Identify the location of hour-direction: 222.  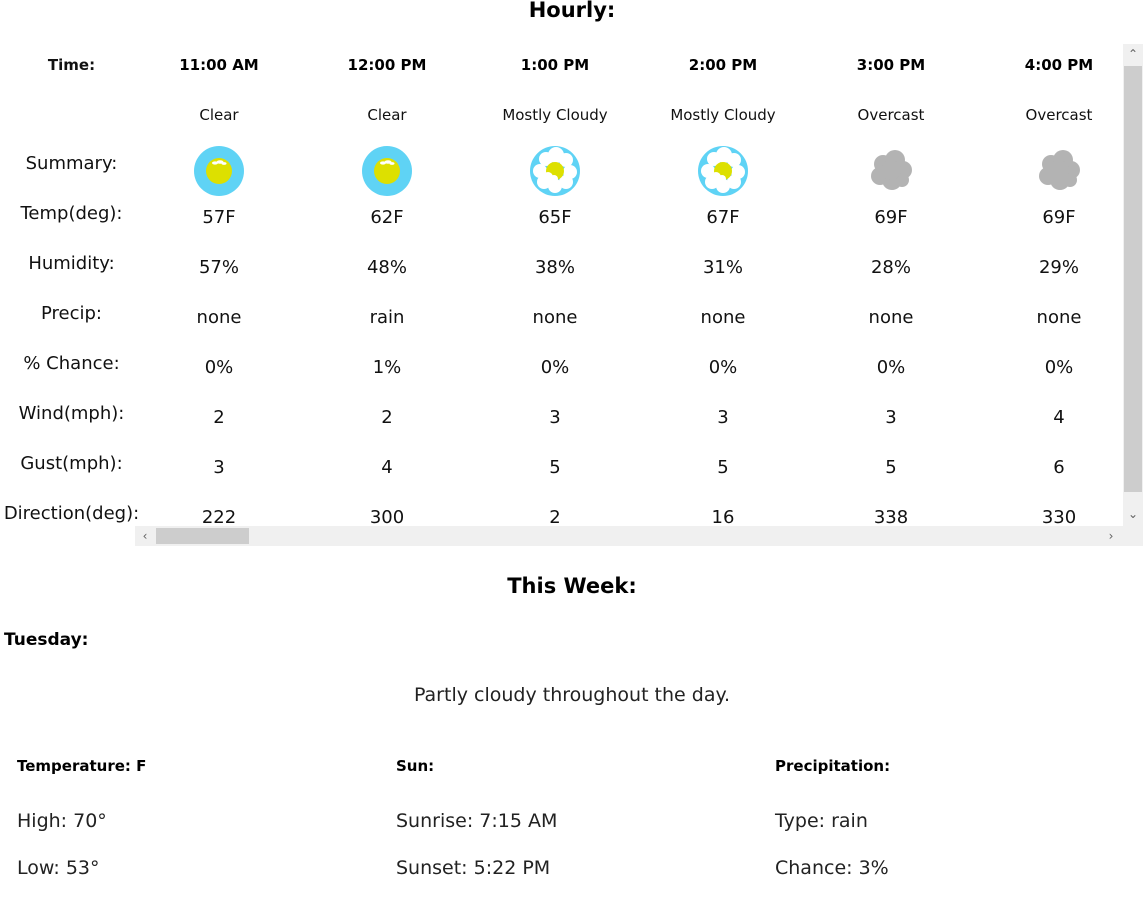
(219, 516).